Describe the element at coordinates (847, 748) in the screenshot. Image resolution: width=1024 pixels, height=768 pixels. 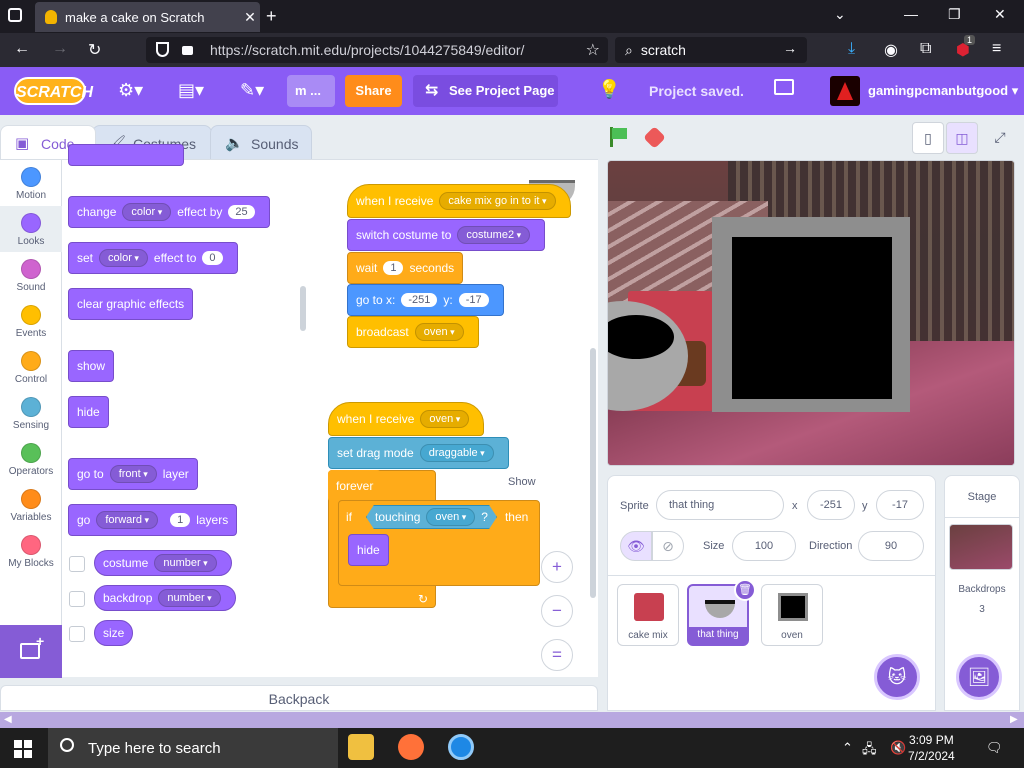
I see `tray-chevron-icon: ⌃` at that location.